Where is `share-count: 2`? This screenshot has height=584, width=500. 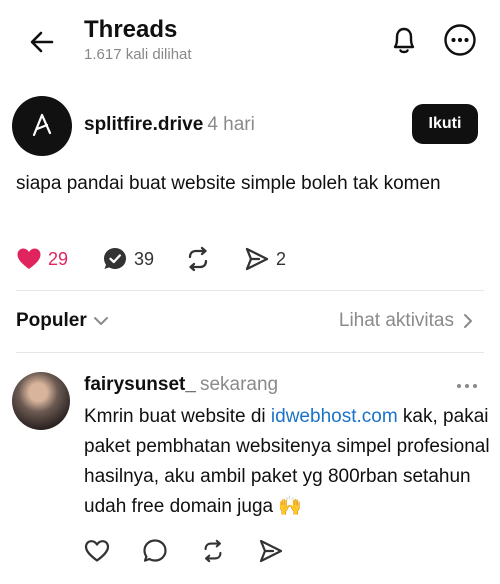
share-count: 2 is located at coordinates (281, 258).